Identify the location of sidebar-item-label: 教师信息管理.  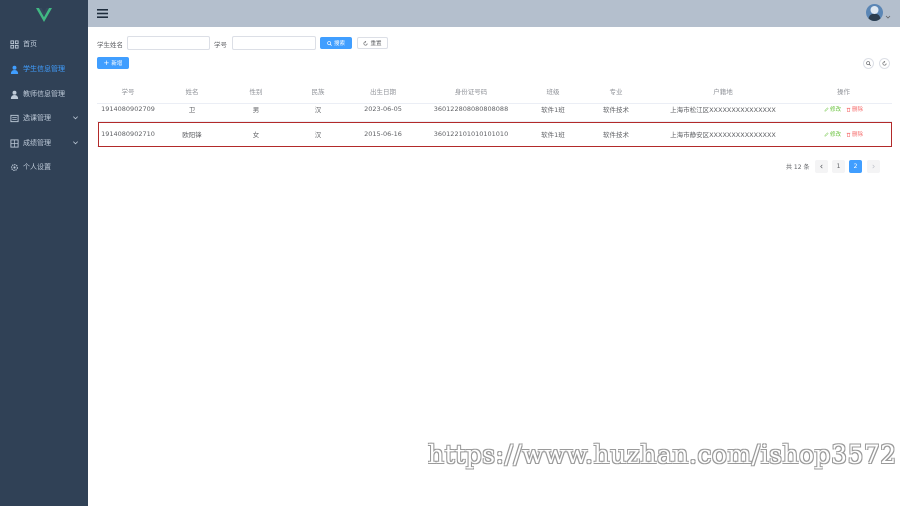
(44, 94).